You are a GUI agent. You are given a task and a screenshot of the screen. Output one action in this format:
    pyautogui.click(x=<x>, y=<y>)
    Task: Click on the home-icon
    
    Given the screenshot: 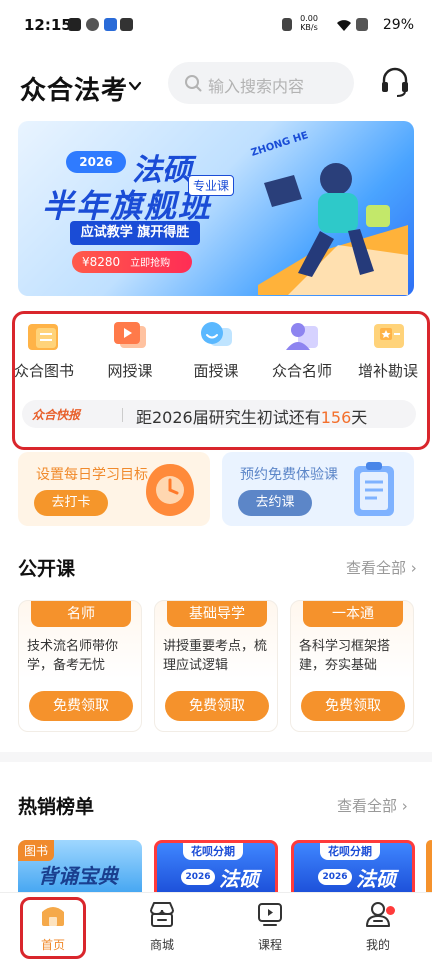 What is the action you would take?
    pyautogui.click(x=53, y=916)
    